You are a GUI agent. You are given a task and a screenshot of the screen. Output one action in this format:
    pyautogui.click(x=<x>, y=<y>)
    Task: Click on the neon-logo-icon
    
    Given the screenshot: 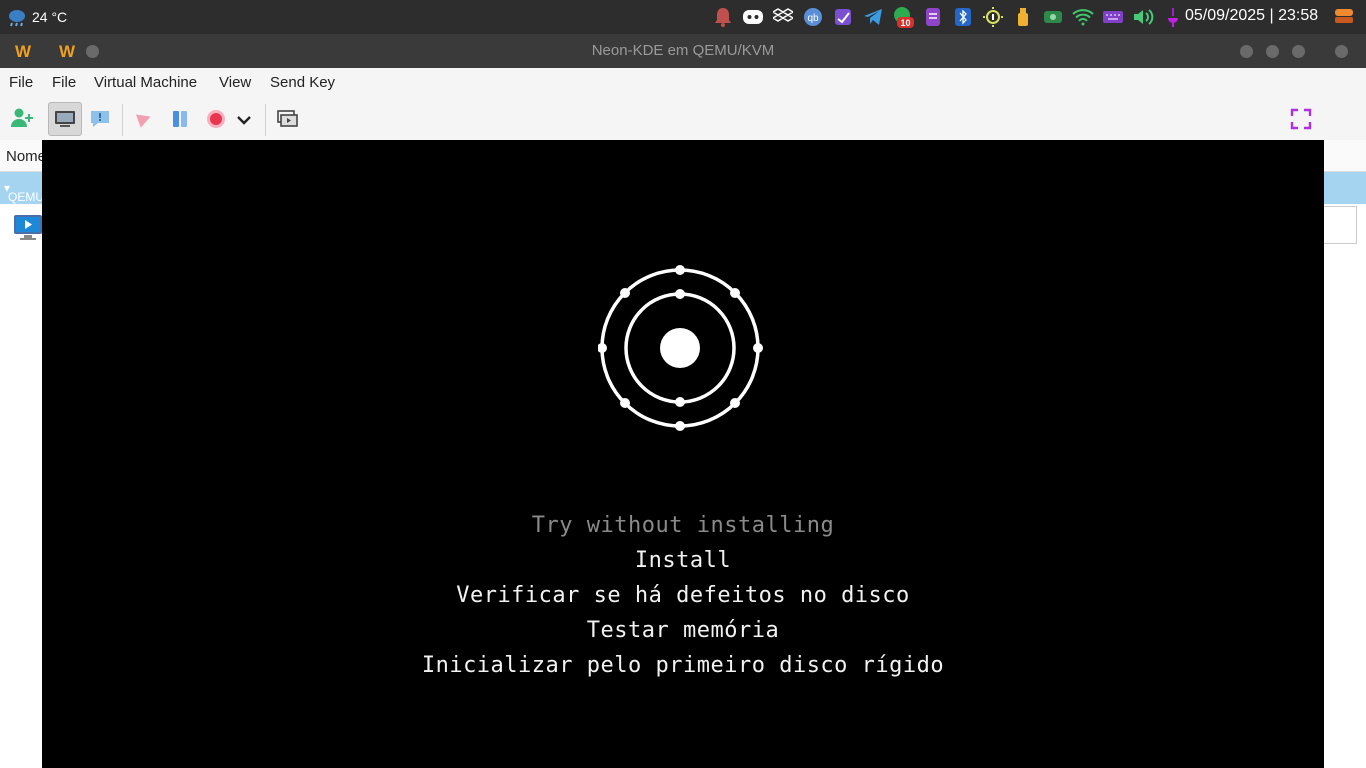 What is the action you would take?
    pyautogui.click(x=680, y=348)
    